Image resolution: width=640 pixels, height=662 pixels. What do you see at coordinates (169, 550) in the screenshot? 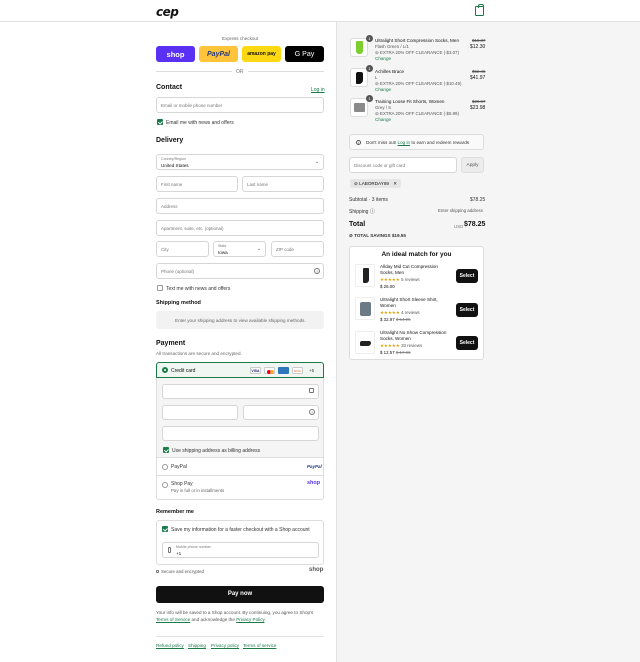
I see `phone-icon` at bounding box center [169, 550].